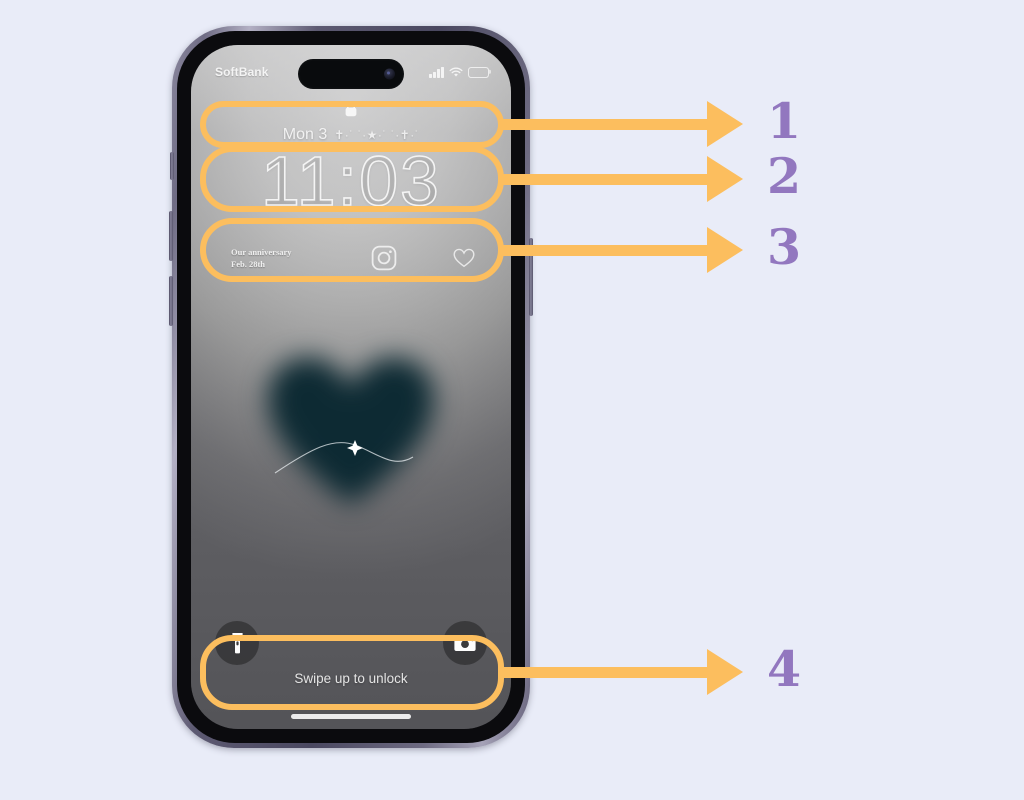 This screenshot has width=1024, height=800. I want to click on battery-icon, so click(478, 72).